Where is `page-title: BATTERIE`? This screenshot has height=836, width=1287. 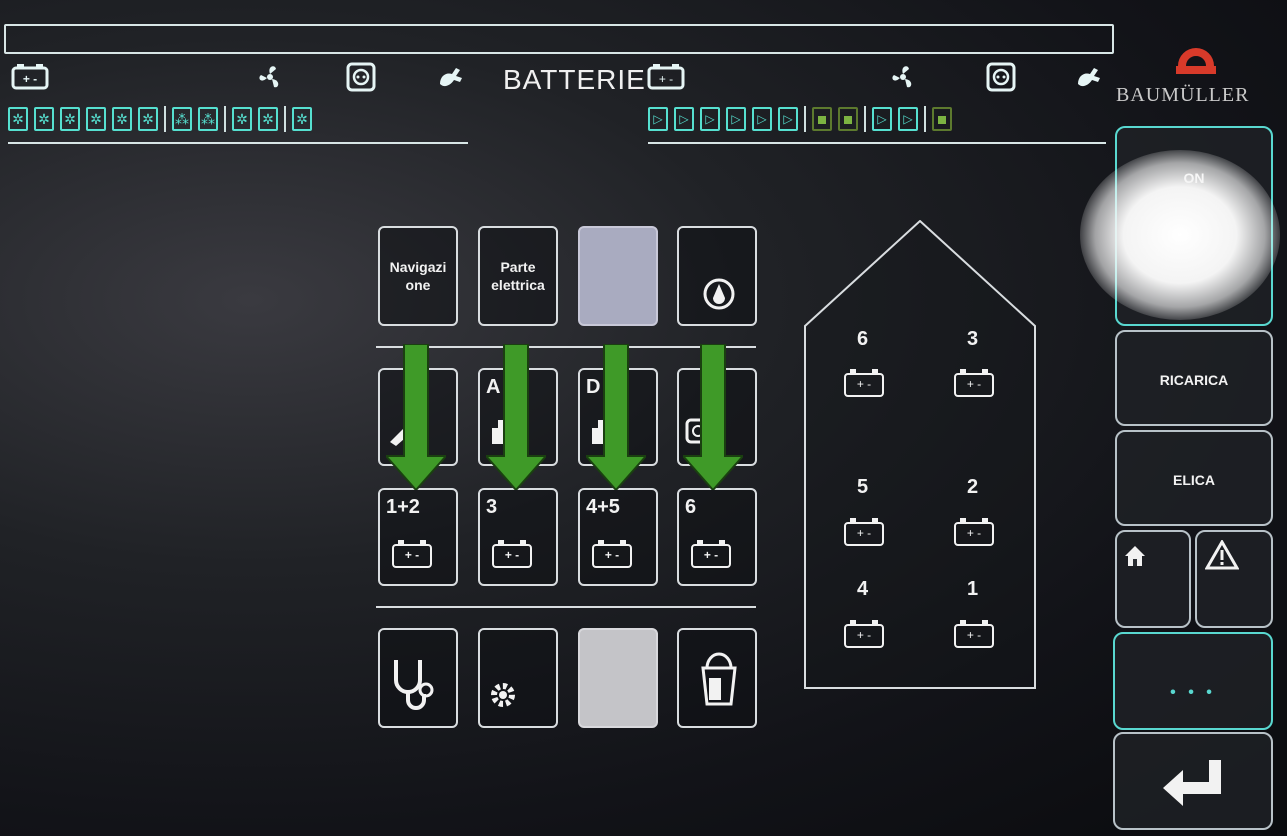
page-title: BATTERIE is located at coordinates (574, 79).